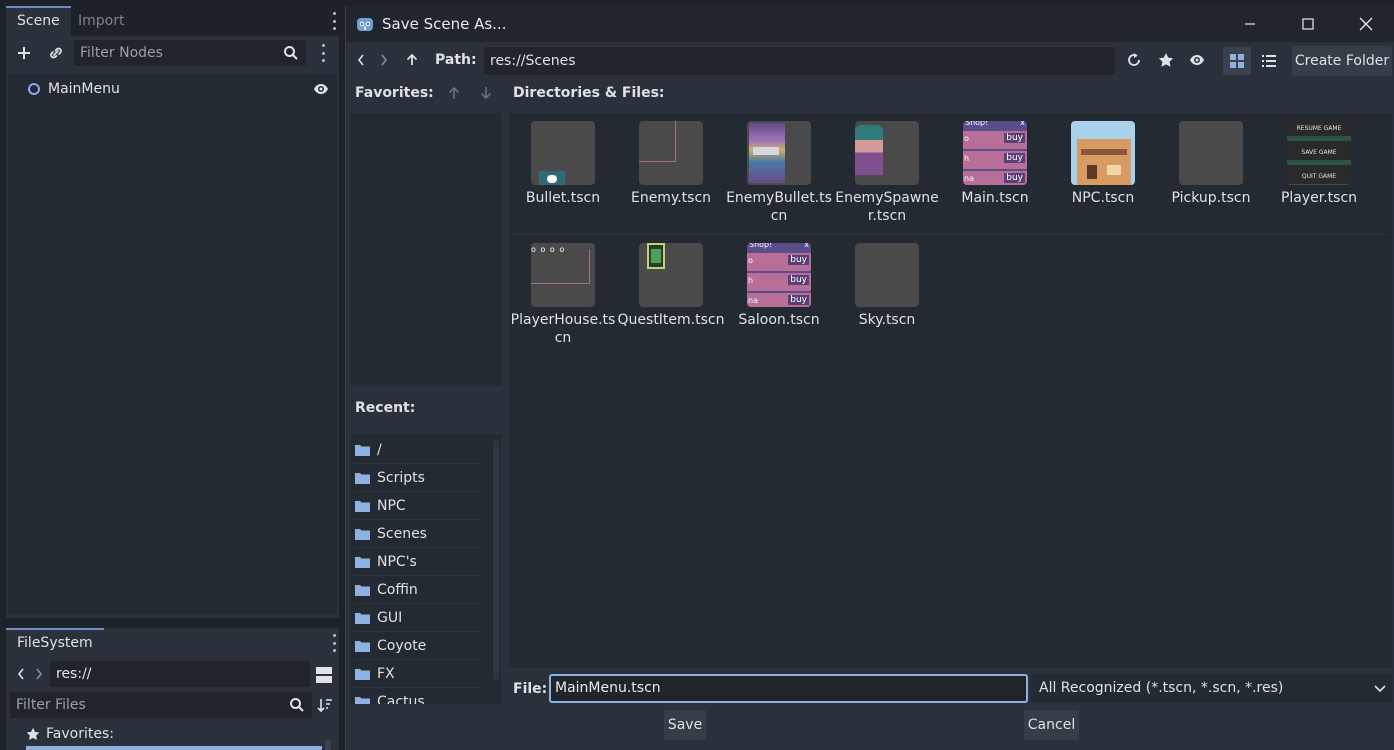  What do you see at coordinates (190, 53) in the screenshot?
I see `filter-nodes-input: Filter Nodes` at bounding box center [190, 53].